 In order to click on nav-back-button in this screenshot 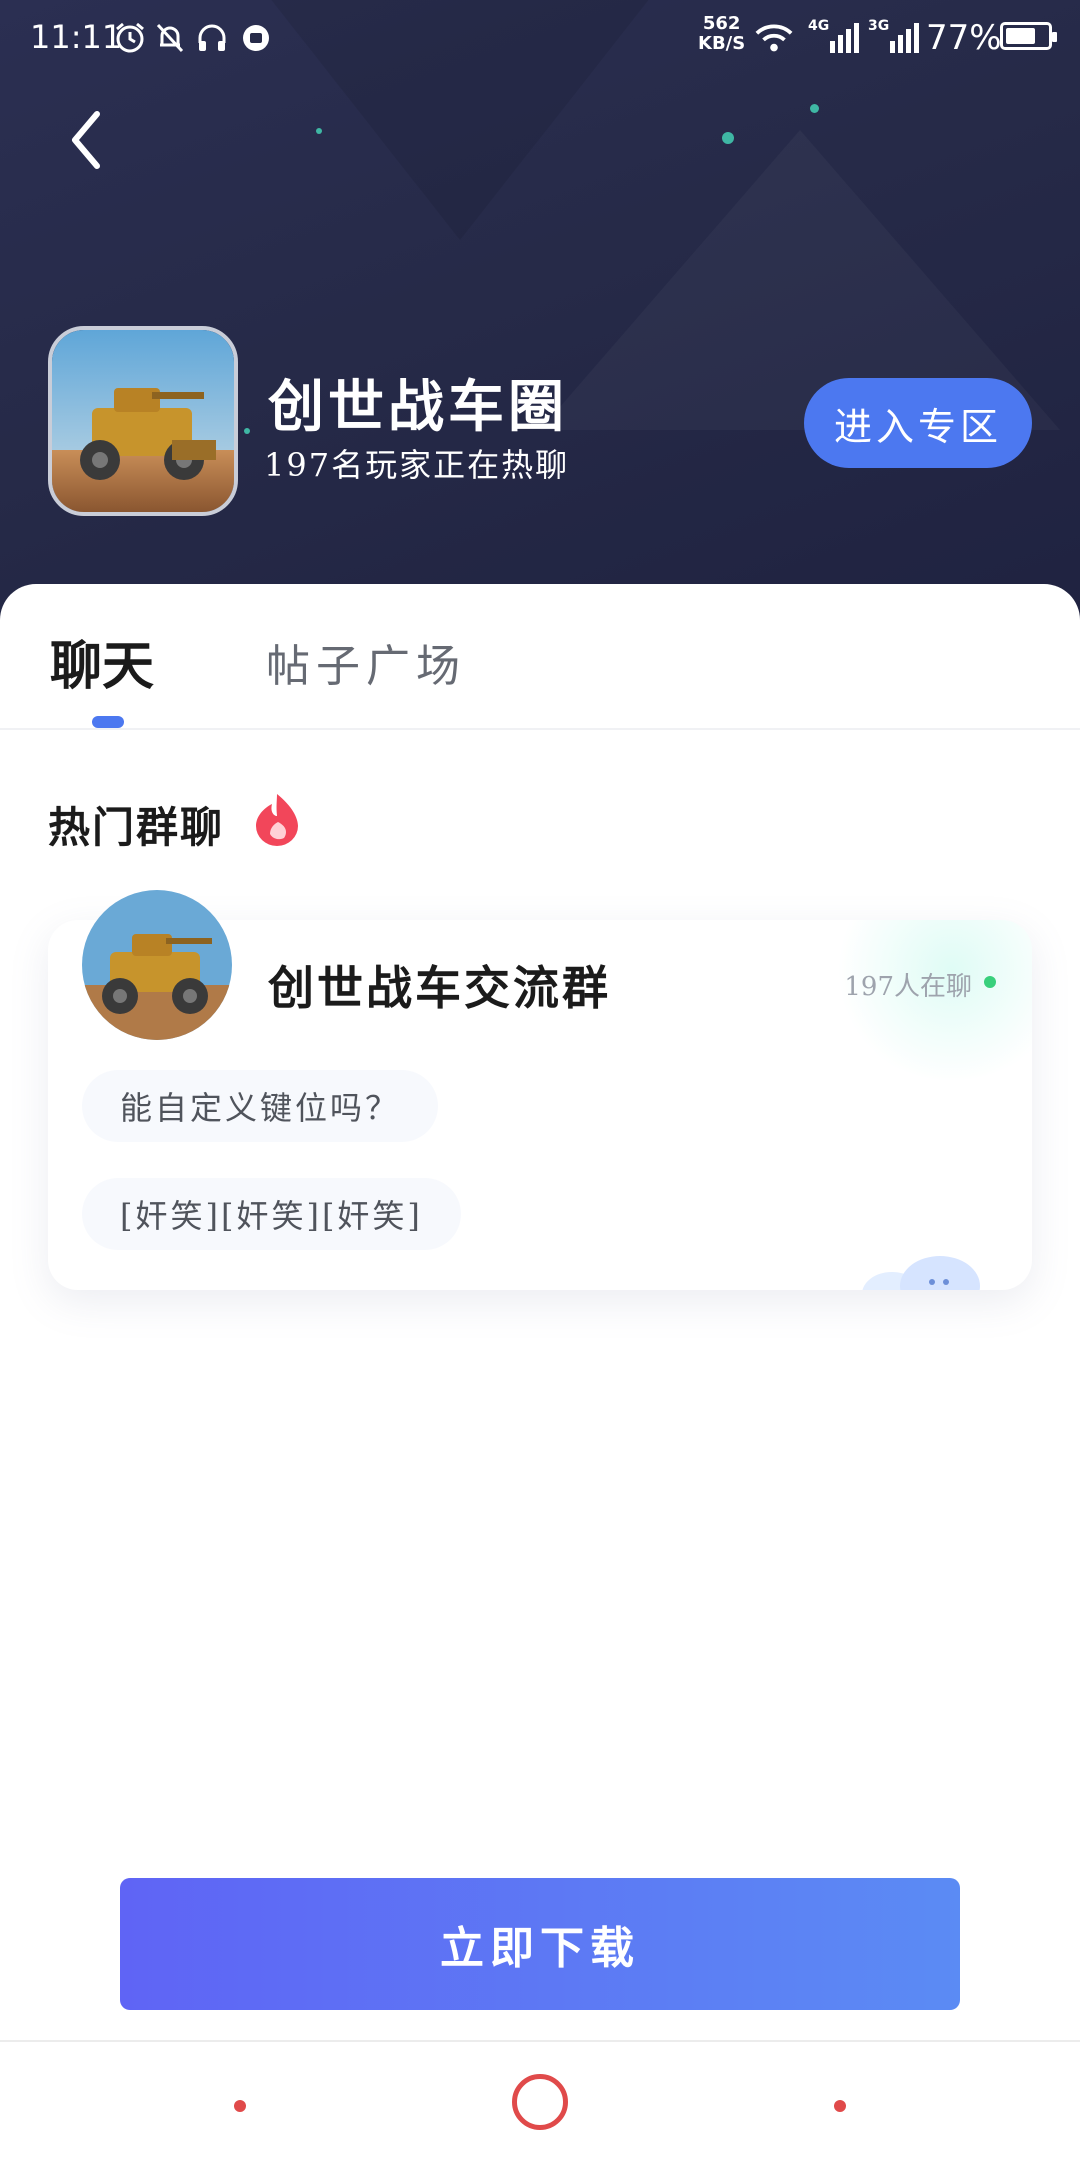, I will do `click(240, 2106)`.